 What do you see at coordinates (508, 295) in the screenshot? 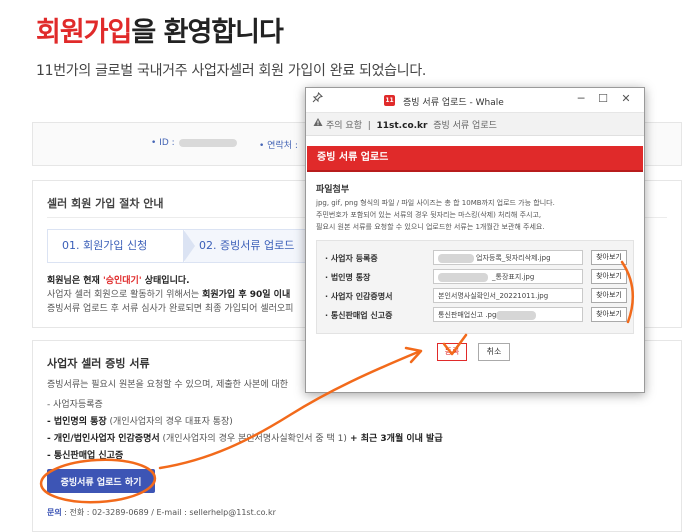
I see `file-path-input: 본인서명사실확인서_20221011.jpg` at bounding box center [508, 295].